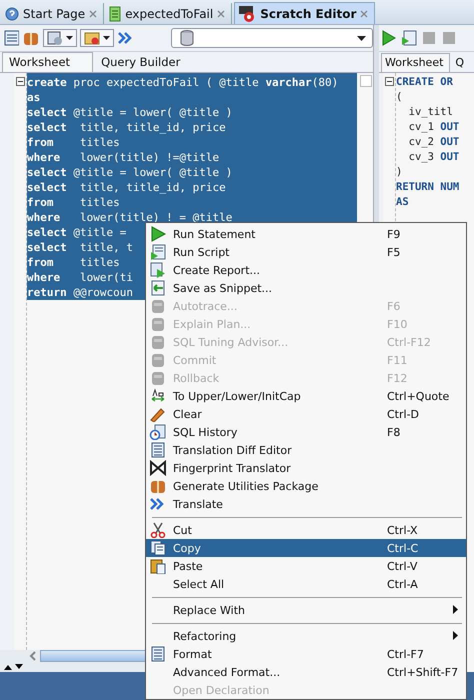  Describe the element at coordinates (305, 13) in the screenshot. I see `editor-tab: Scratch Editor` at that location.